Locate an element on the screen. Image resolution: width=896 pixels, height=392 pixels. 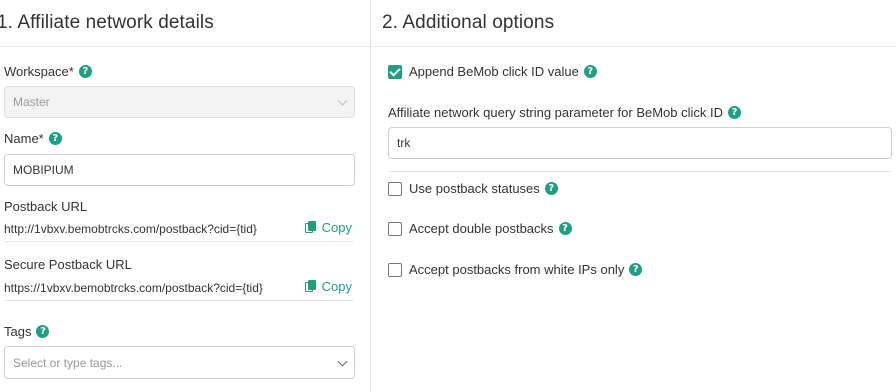
tags-label: Tags ? is located at coordinates (27, 331).